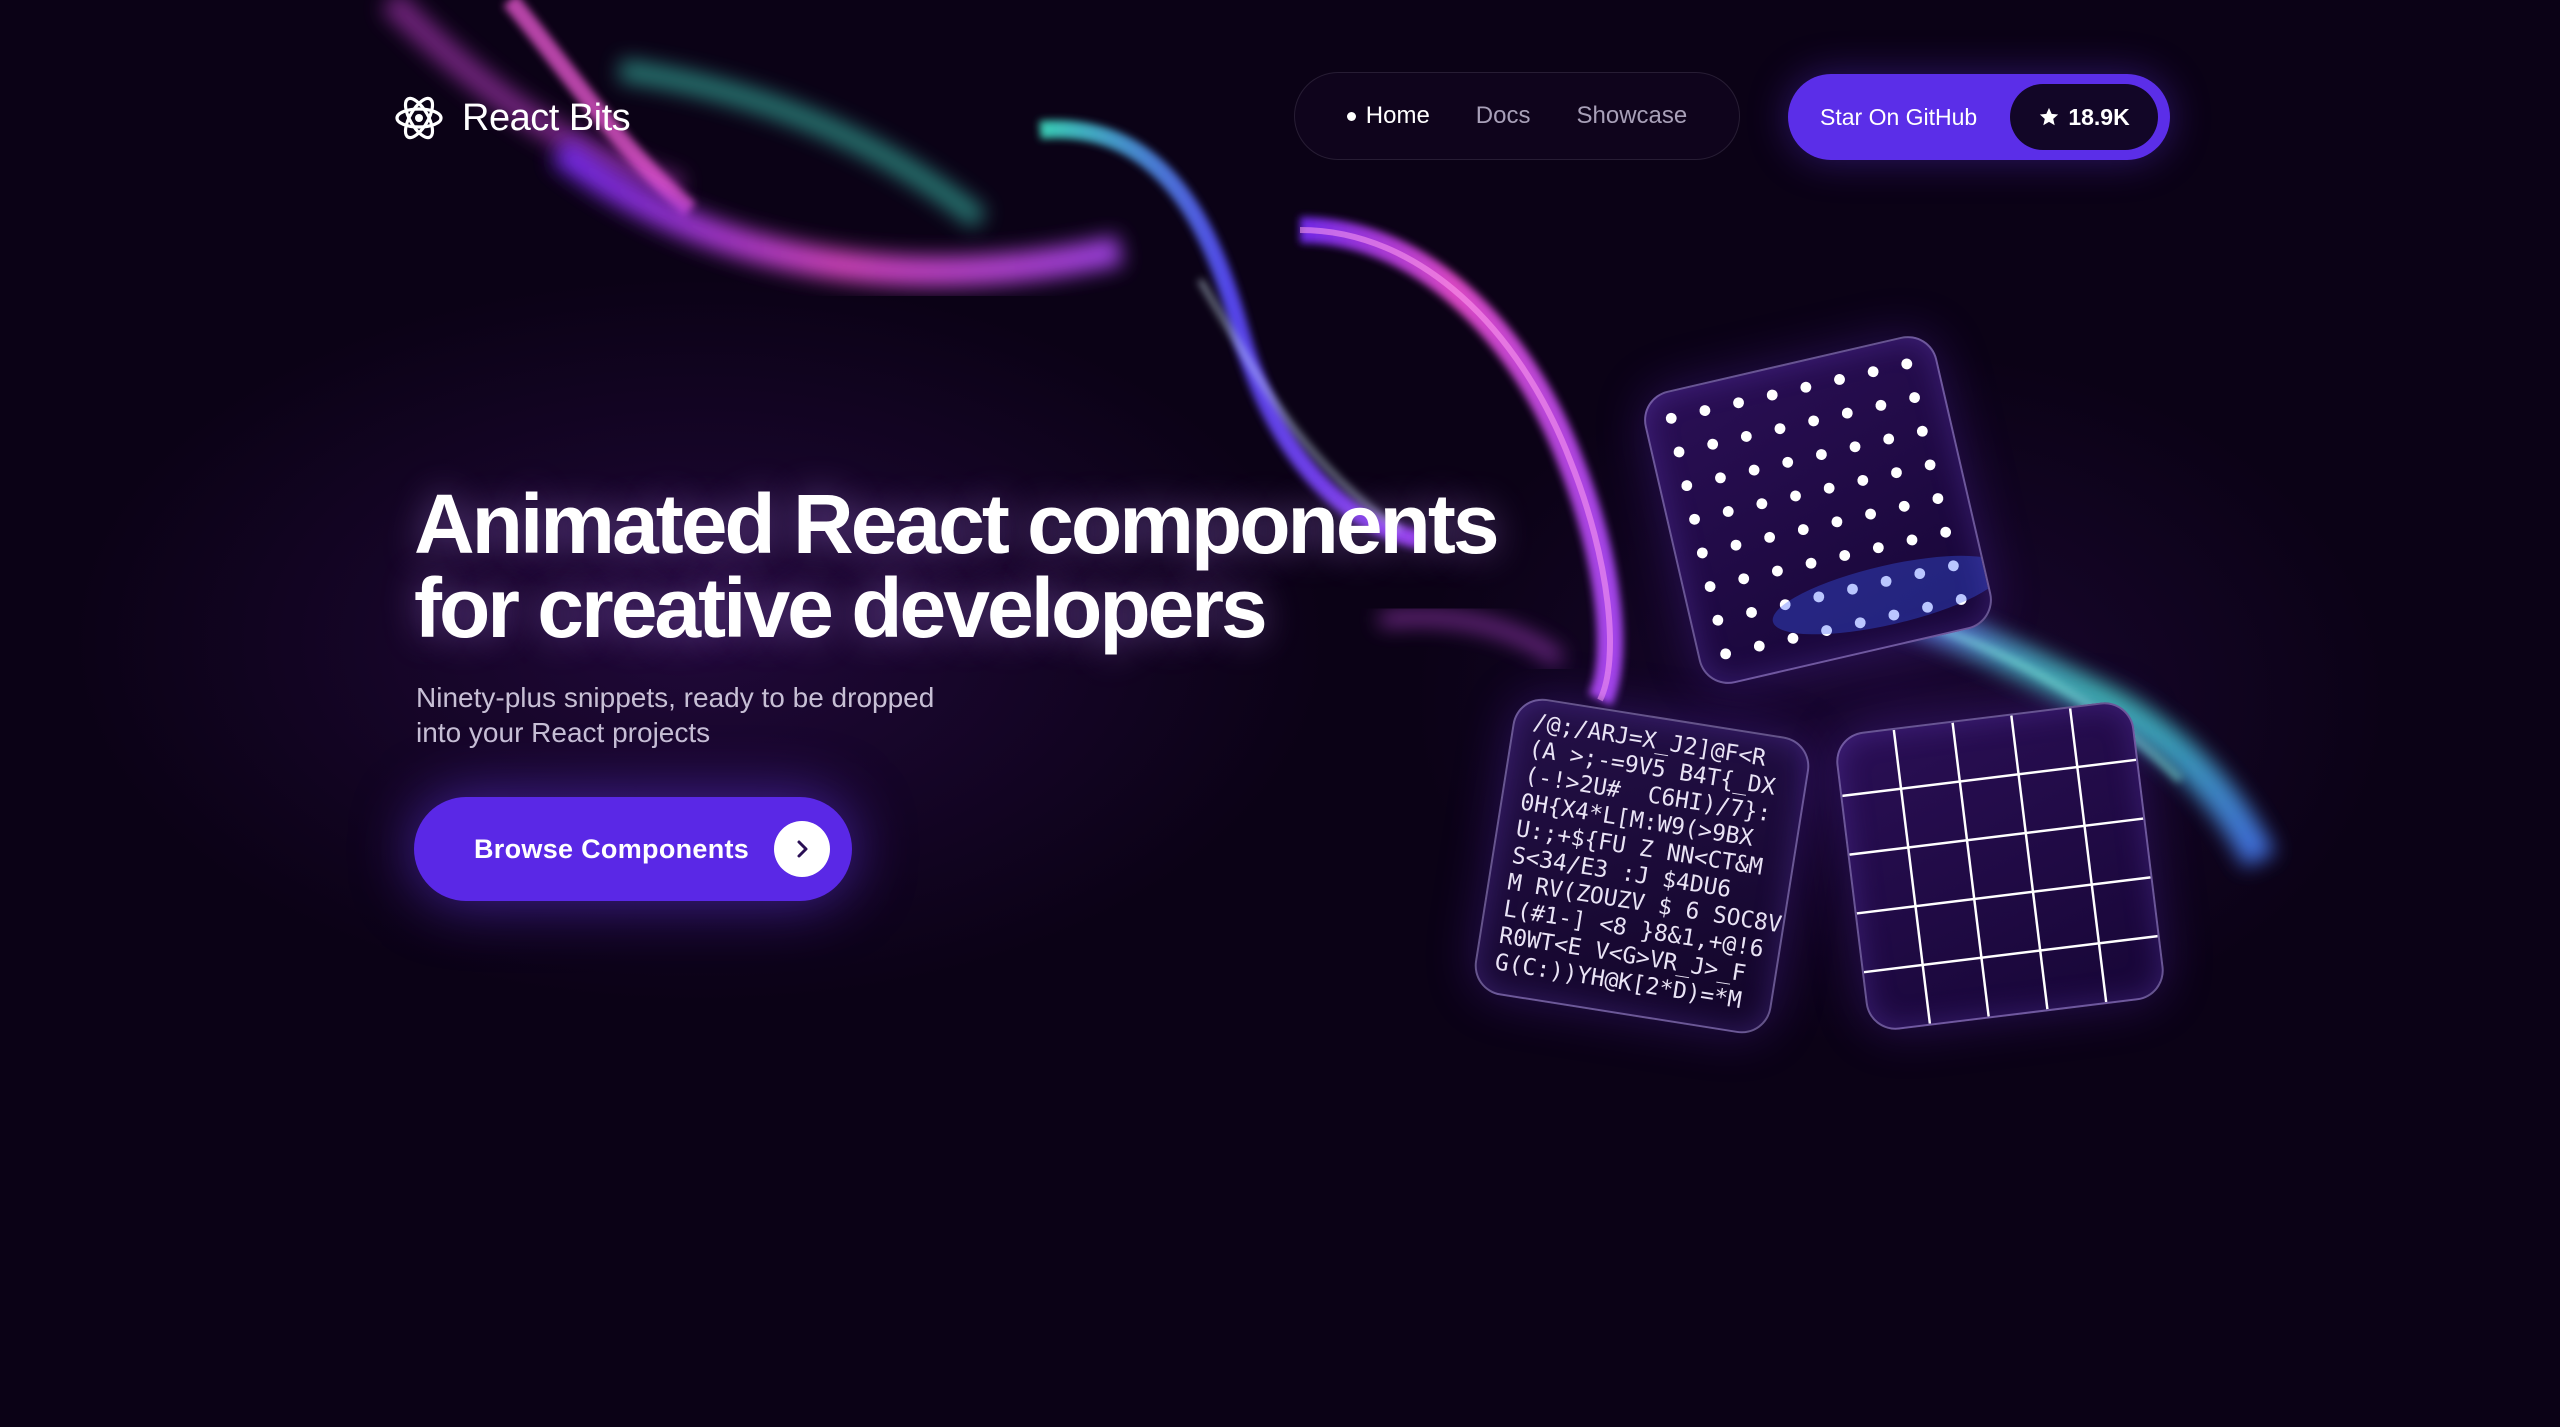  What do you see at coordinates (1979, 117) in the screenshot?
I see `github-star-button: Star On GitHub 18.9K` at bounding box center [1979, 117].